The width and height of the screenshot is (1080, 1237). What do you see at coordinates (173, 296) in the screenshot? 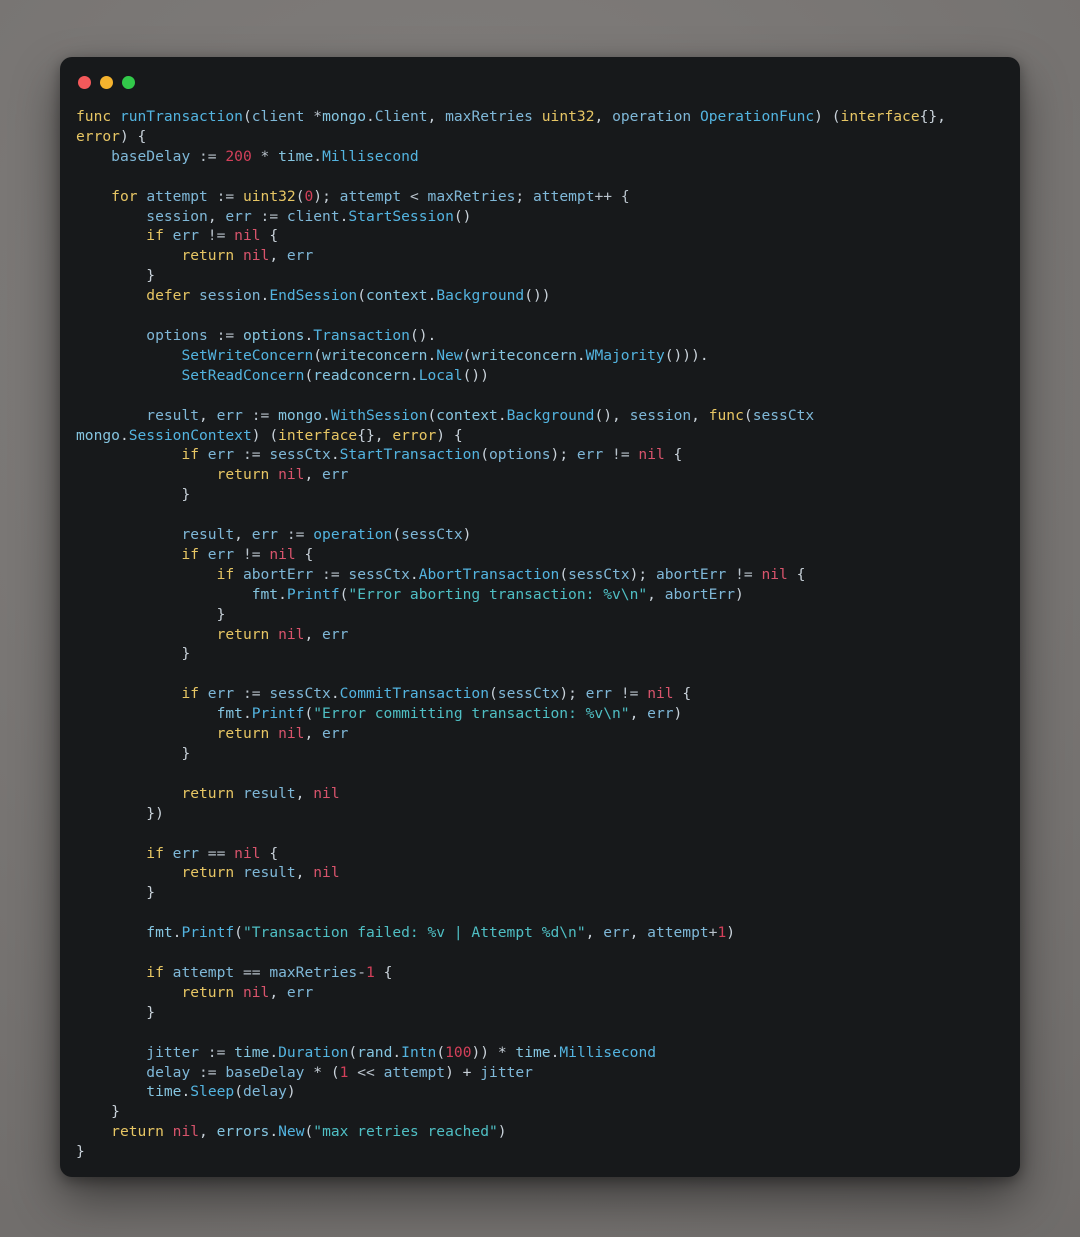
I see `code-token: defer` at bounding box center [173, 296].